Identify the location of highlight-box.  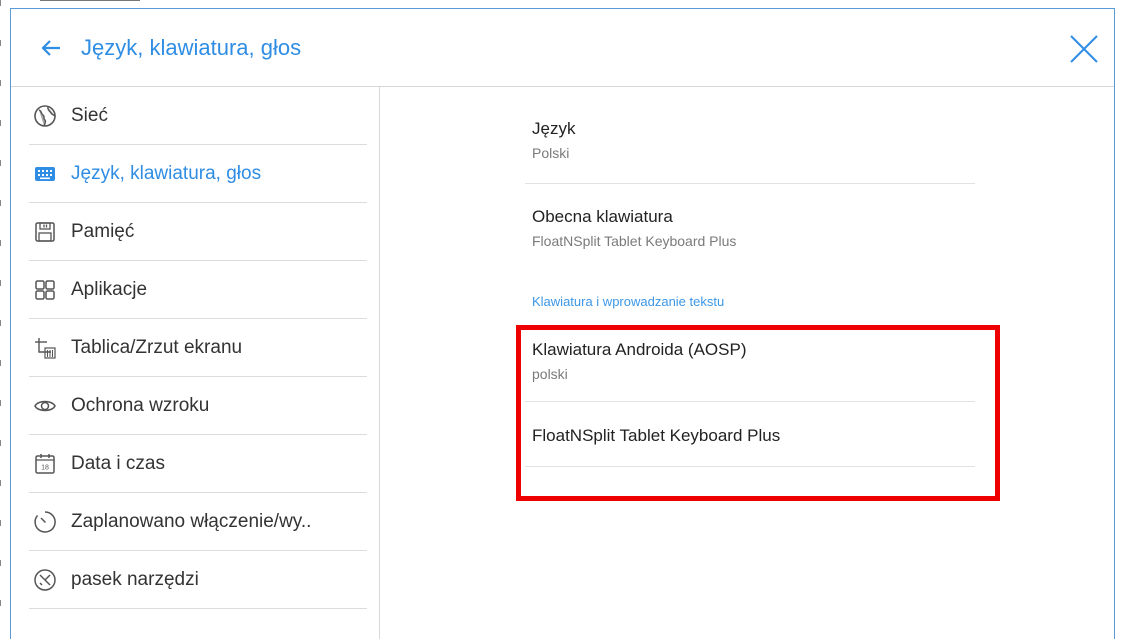
(758, 413).